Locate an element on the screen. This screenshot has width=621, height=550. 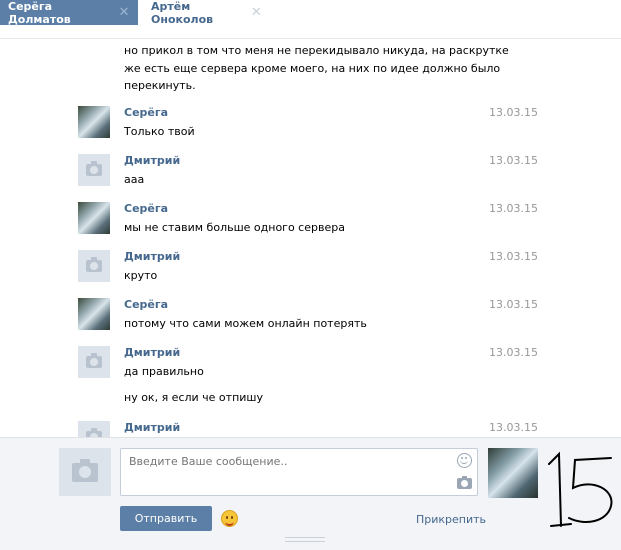
smile-icon is located at coordinates (464, 460).